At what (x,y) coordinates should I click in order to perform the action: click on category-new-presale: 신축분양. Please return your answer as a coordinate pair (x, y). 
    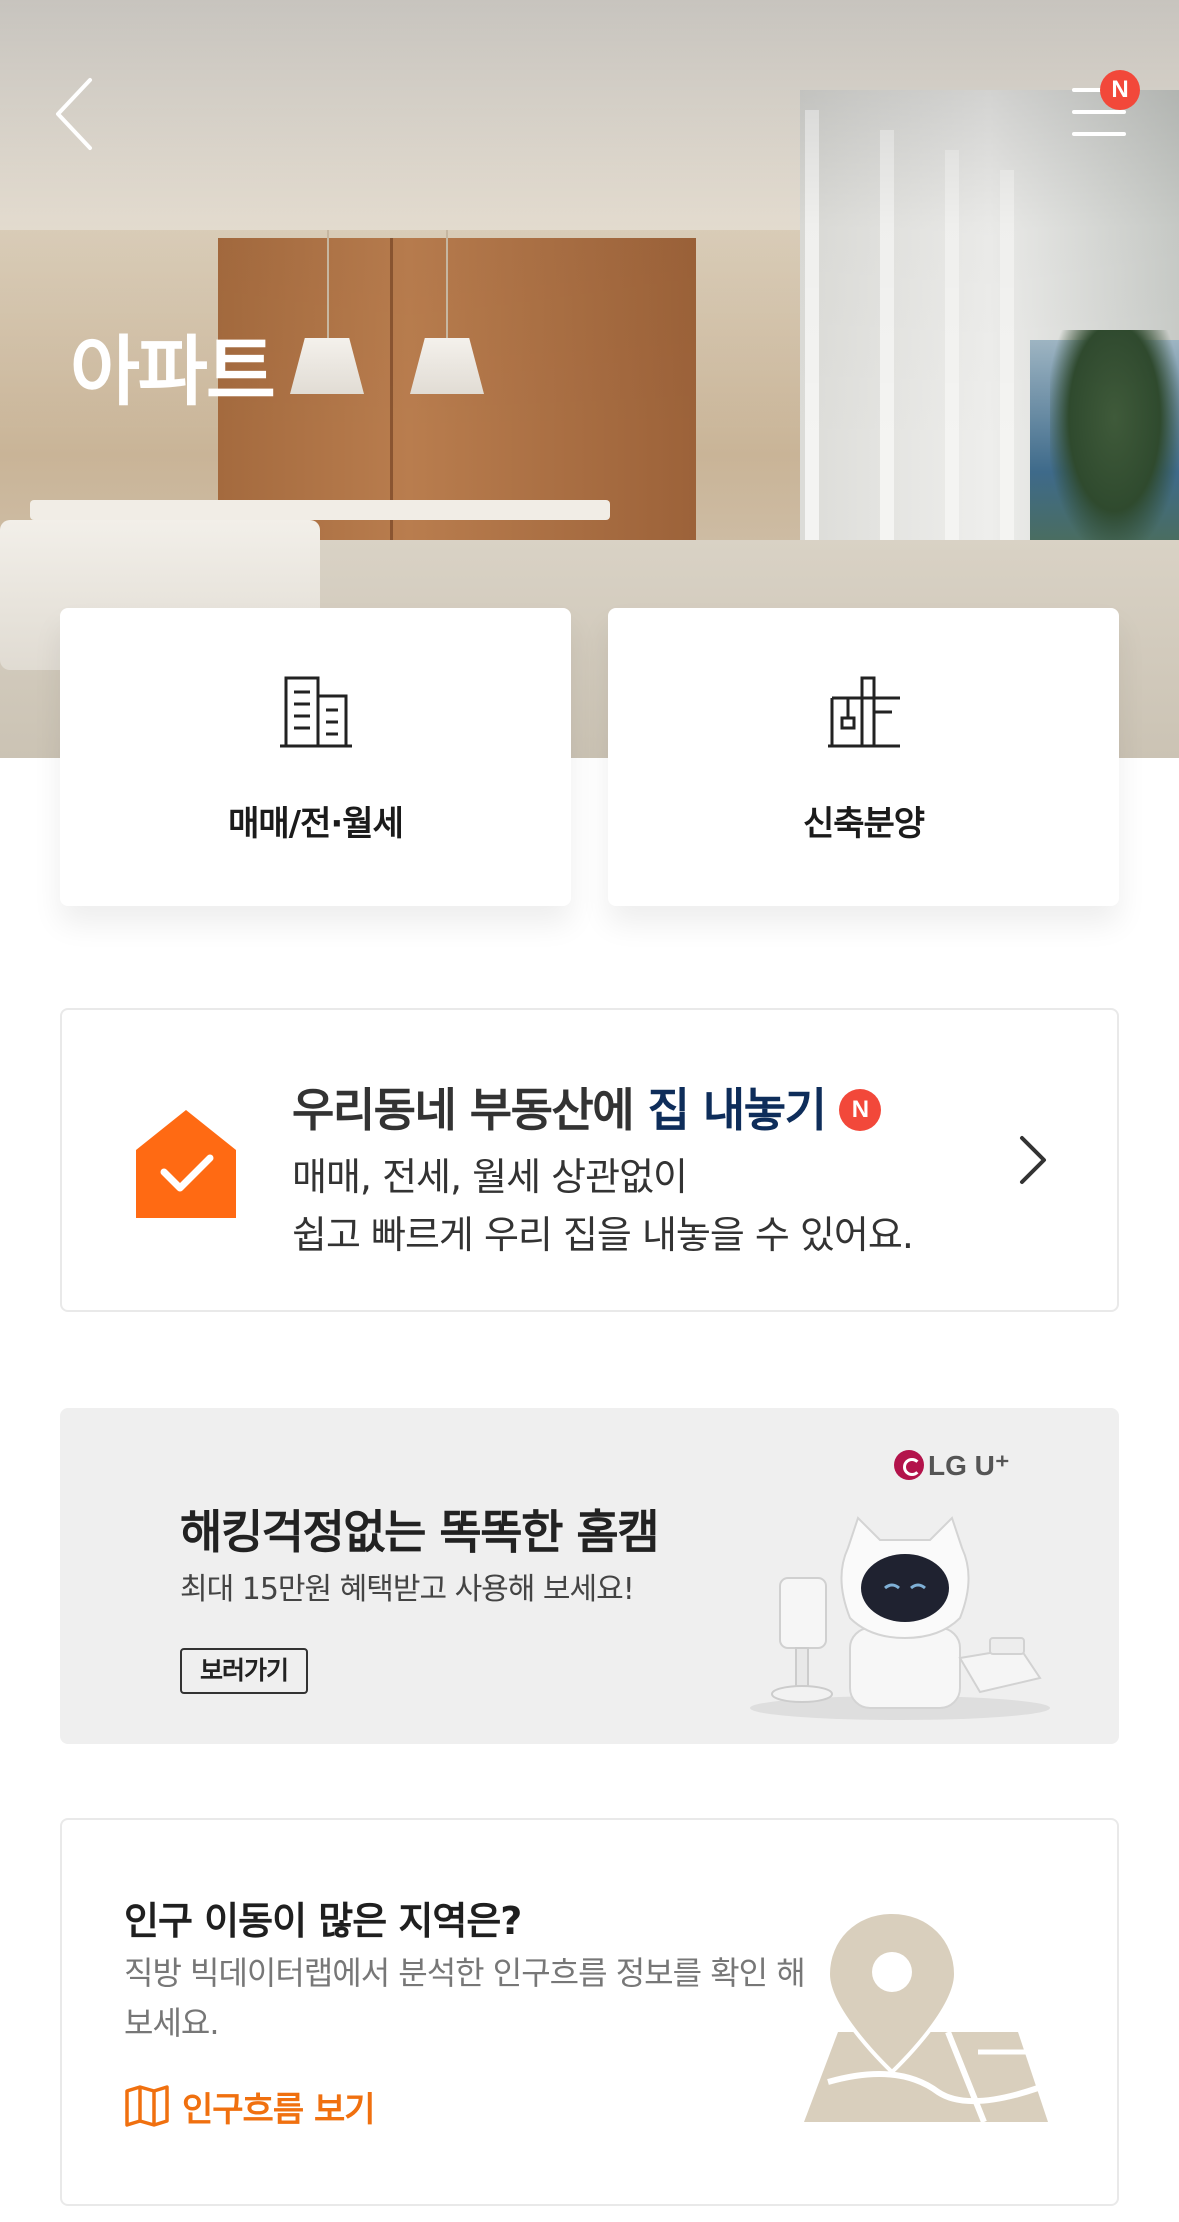
    Looking at the image, I should click on (863, 757).